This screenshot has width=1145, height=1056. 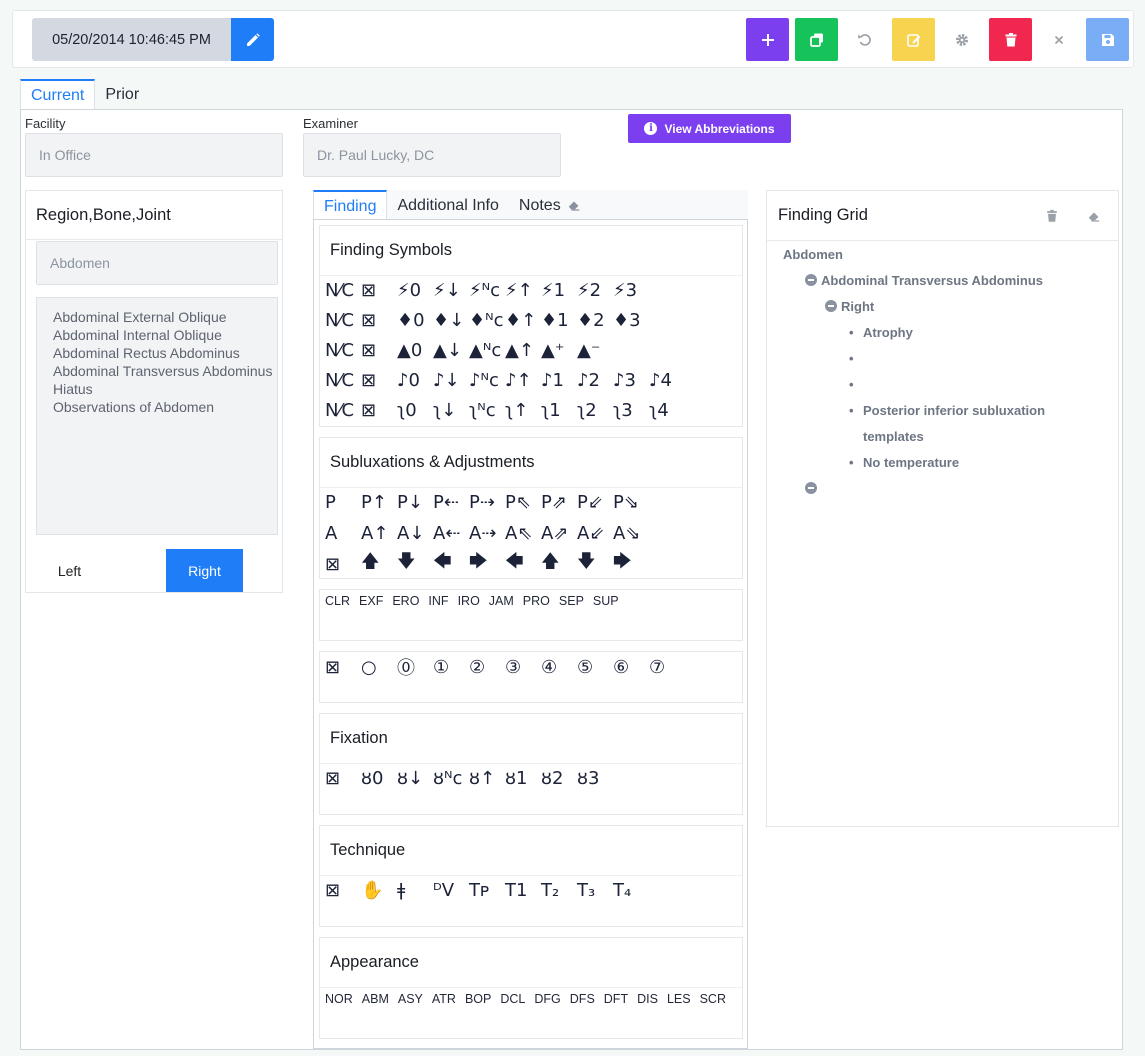 What do you see at coordinates (595, 667) in the screenshot?
I see `subluxation-circle-symbol: ⑤` at bounding box center [595, 667].